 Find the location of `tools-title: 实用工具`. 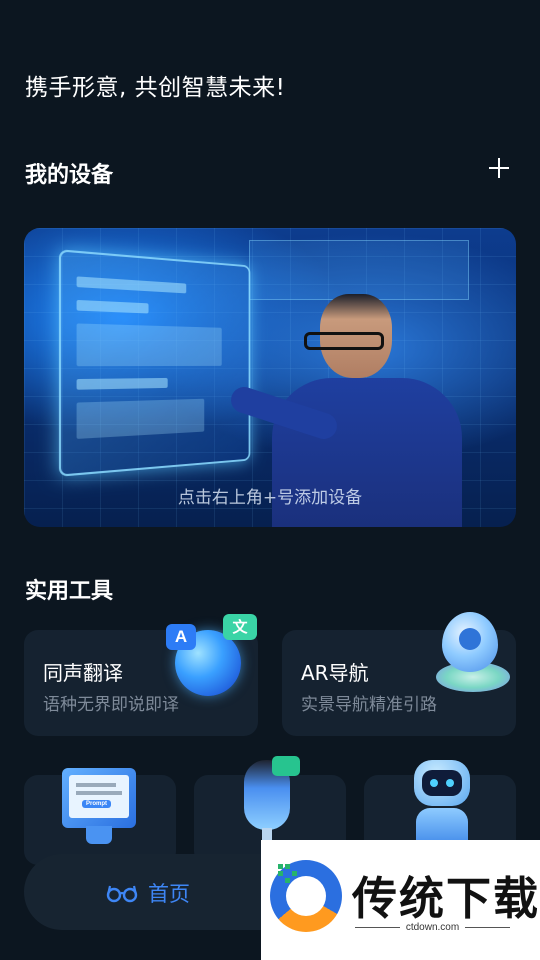

tools-title: 实用工具 is located at coordinates (69, 591).